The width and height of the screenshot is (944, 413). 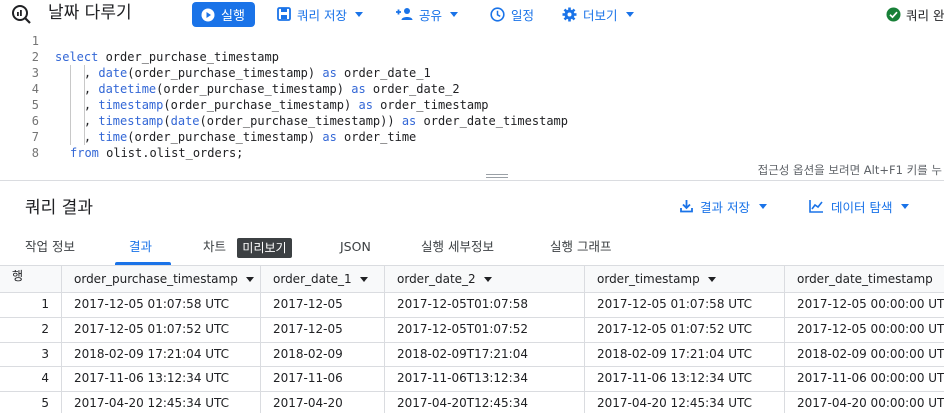 I want to click on run-label: 실행, so click(x=233, y=16).